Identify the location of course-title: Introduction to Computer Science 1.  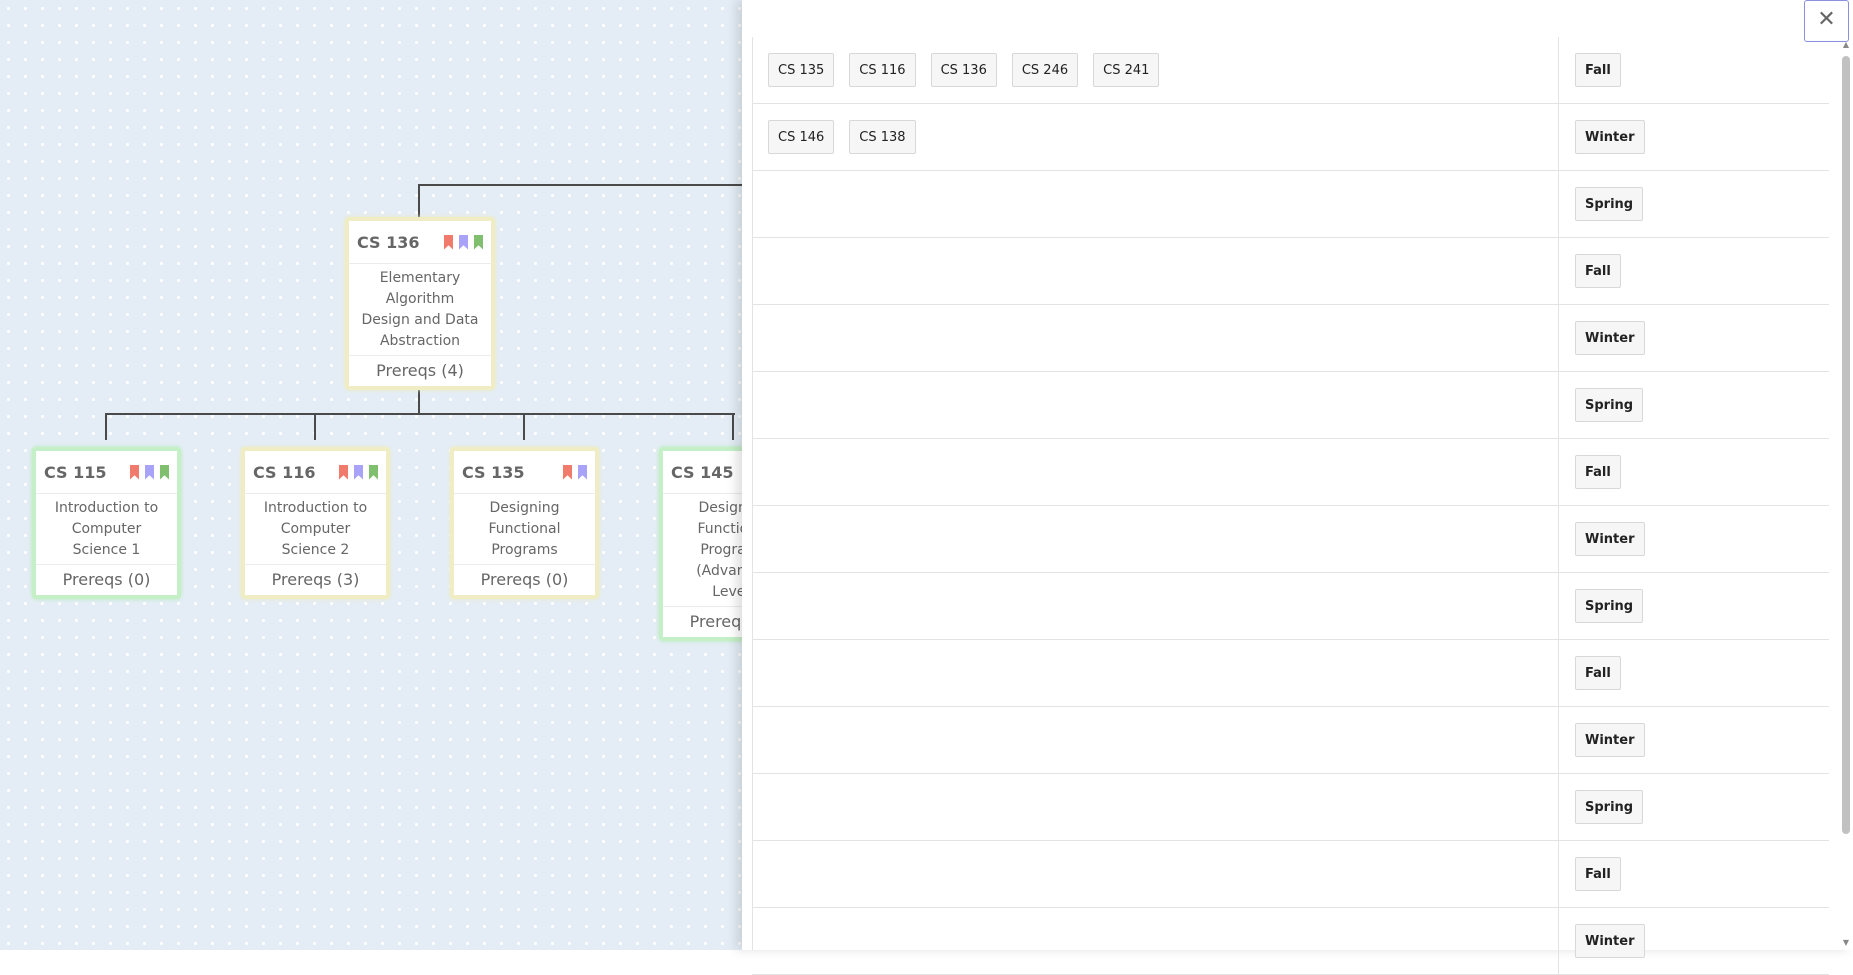
(106, 529).